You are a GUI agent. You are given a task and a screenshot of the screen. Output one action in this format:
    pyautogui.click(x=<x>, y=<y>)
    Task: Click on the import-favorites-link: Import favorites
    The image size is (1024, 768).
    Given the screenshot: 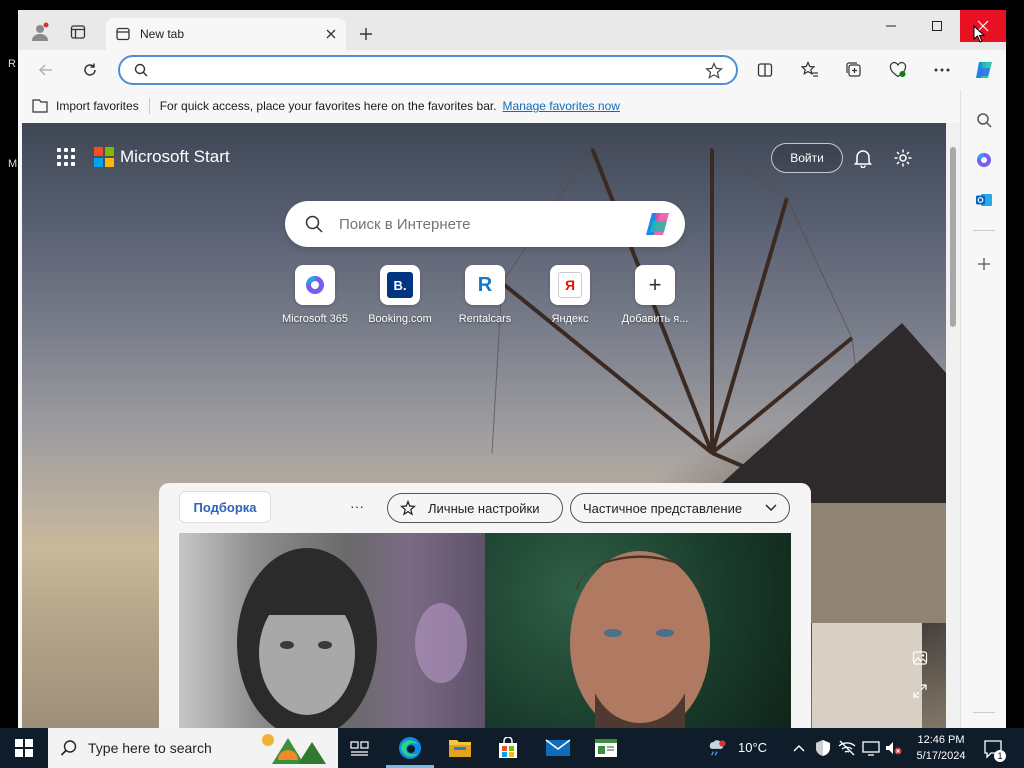 What is the action you would take?
    pyautogui.click(x=97, y=106)
    